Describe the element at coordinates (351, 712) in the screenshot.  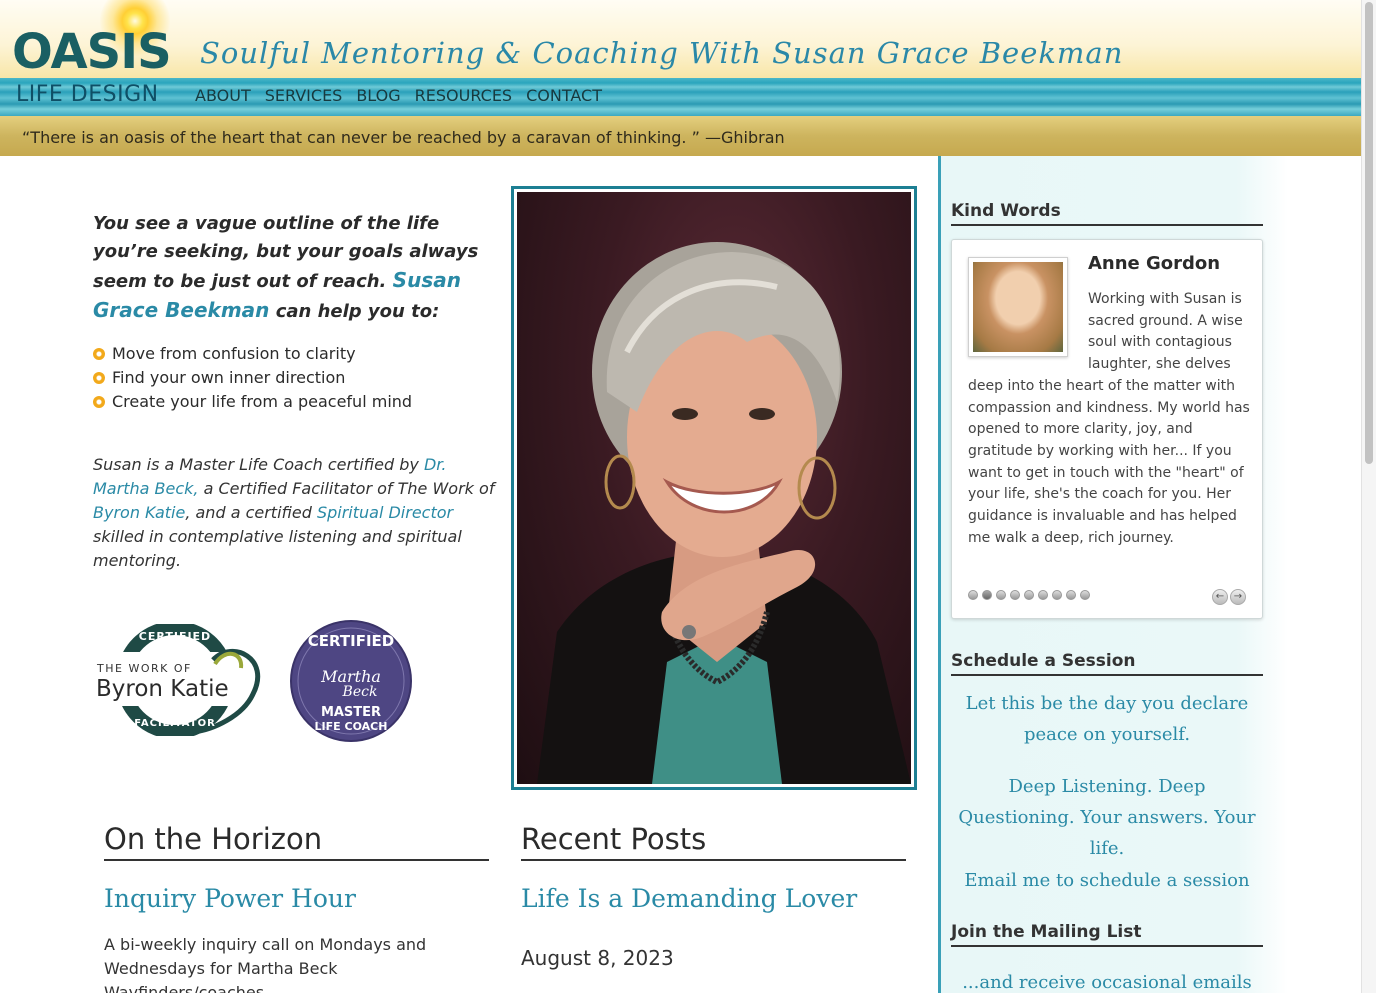
I see `badge-beck-bottom1: MASTER` at that location.